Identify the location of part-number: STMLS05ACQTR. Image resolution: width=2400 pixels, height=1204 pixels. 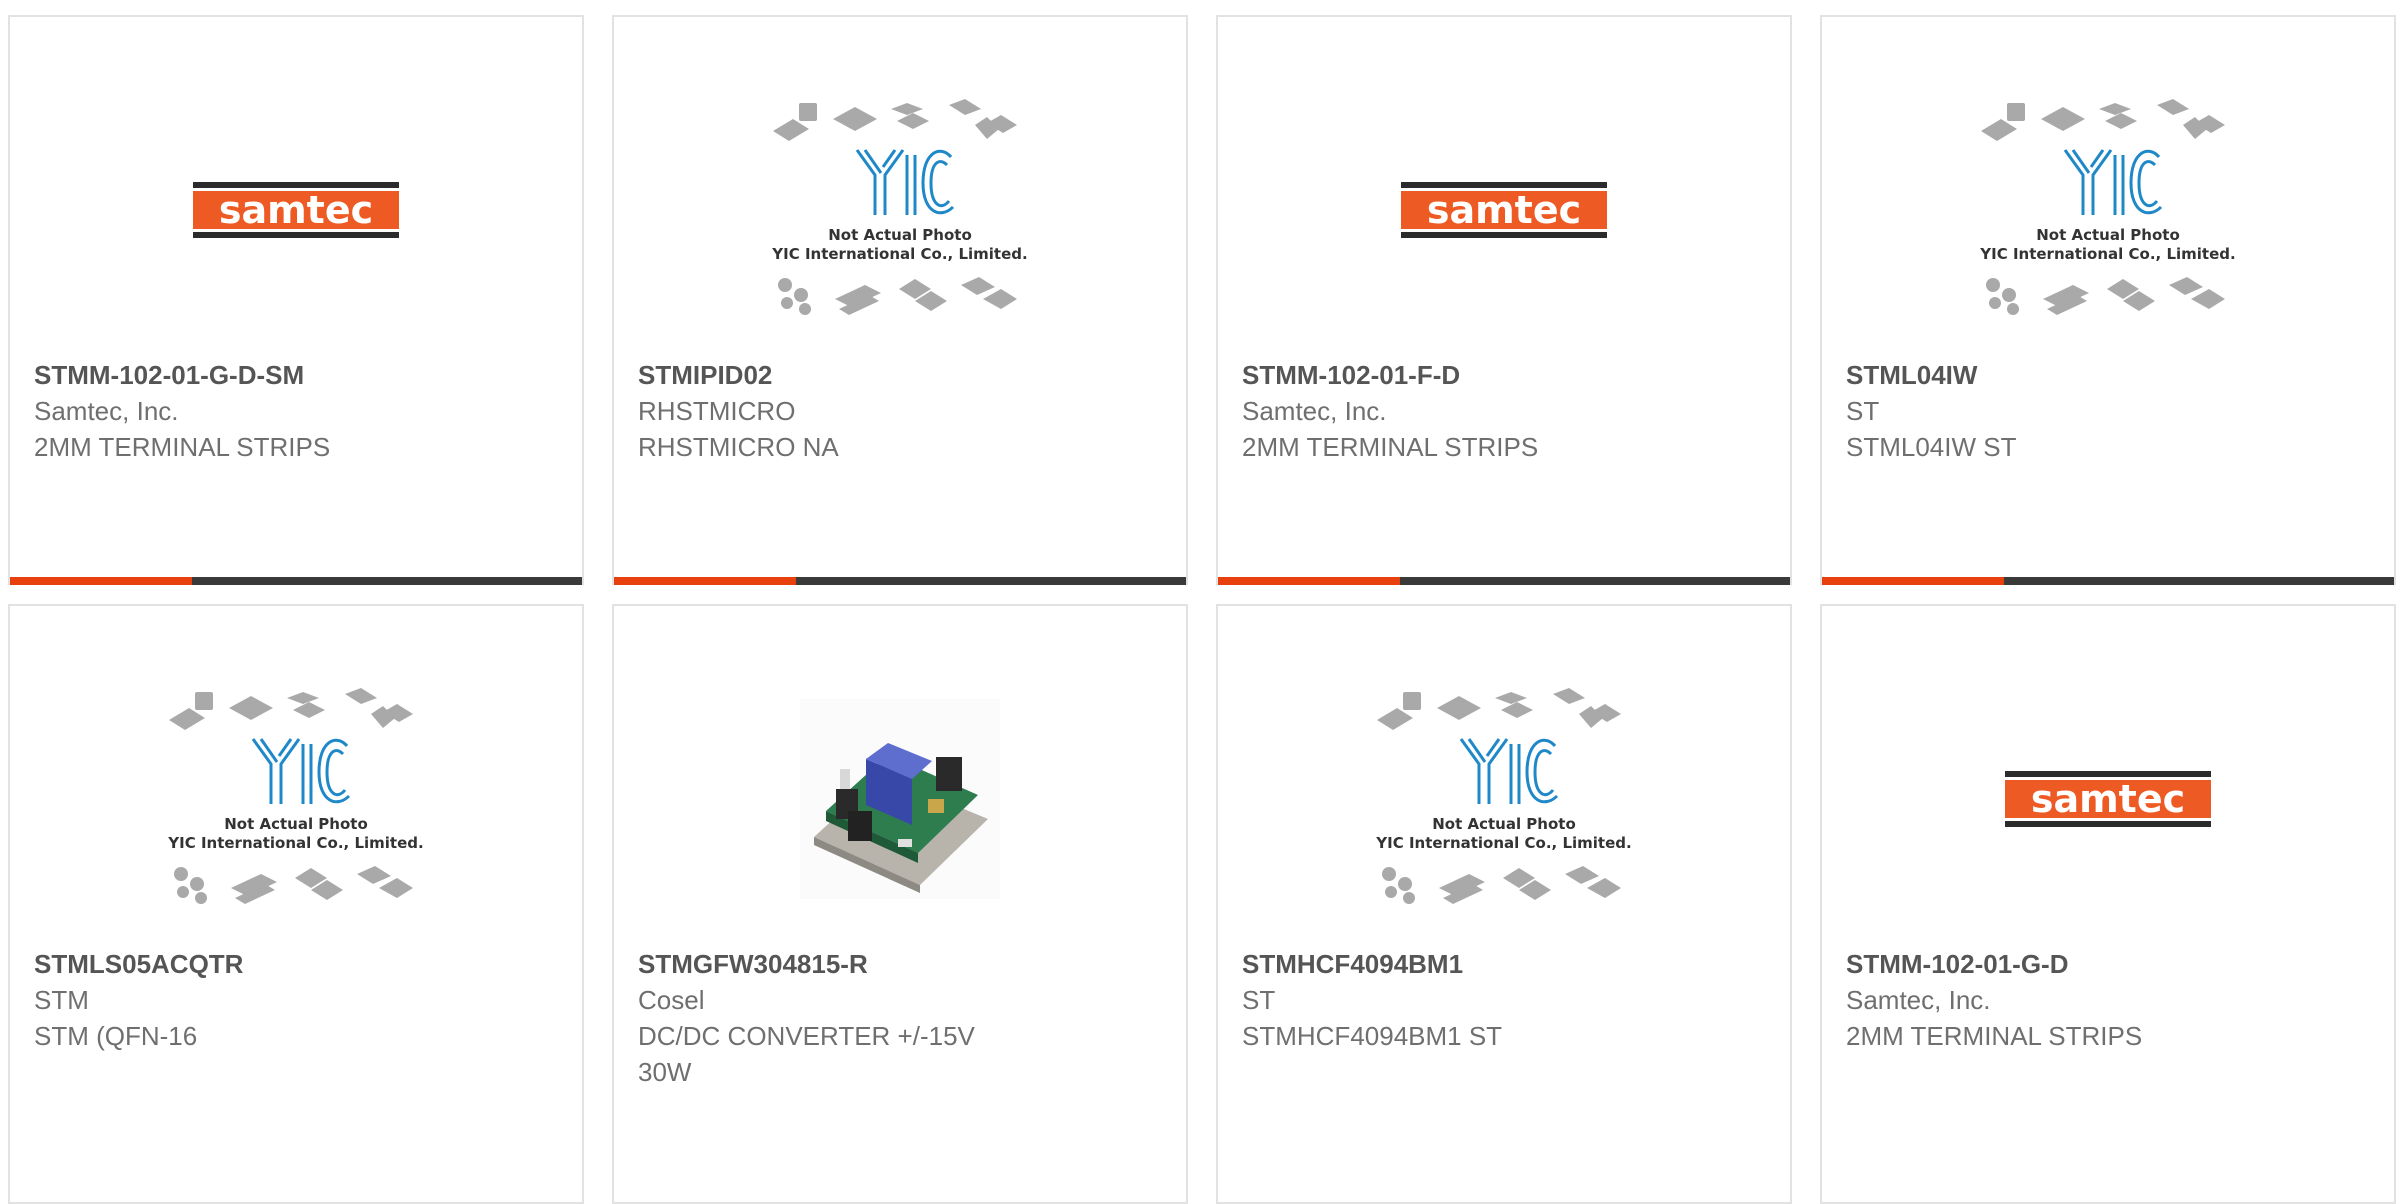
(296, 964).